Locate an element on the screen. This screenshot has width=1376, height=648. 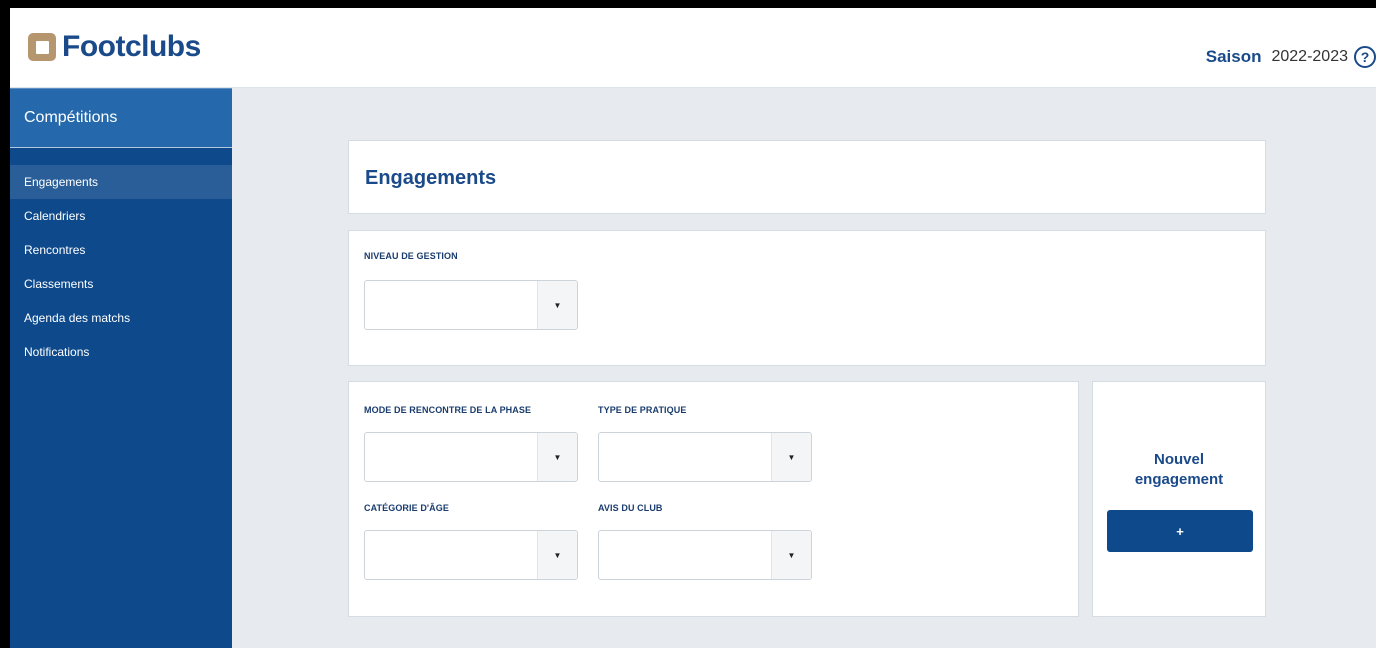
mode-rencontre-label: MODE DE RENCONTRE DE LA PHASE is located at coordinates (448, 410).